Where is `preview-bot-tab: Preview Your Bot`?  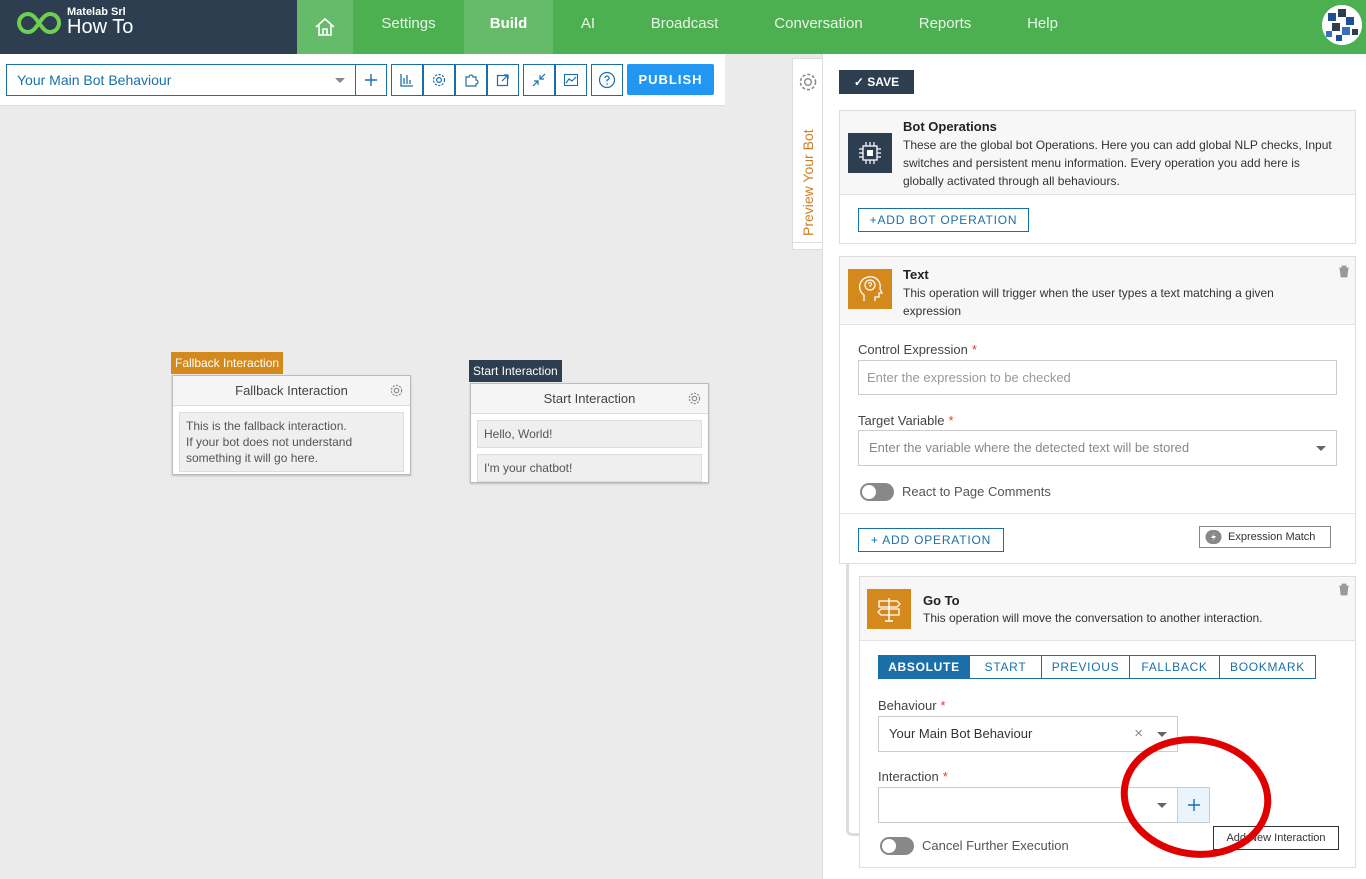
preview-bot-tab: Preview Your Bot is located at coordinates (808, 183).